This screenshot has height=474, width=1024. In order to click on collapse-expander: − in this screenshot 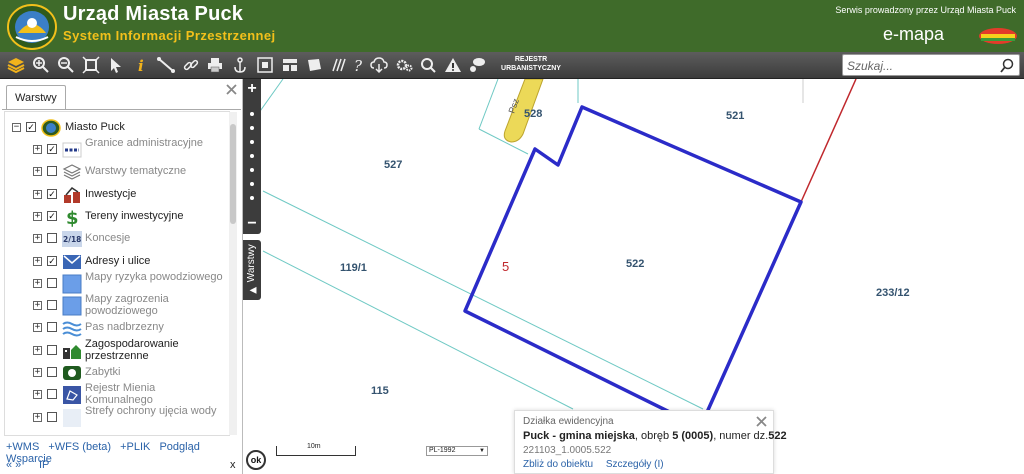, I will do `click(16, 127)`.